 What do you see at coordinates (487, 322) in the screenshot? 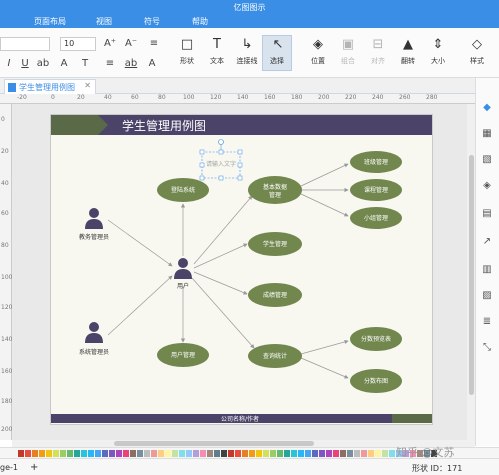
I see `format-icon: ≣` at bounding box center [487, 322].